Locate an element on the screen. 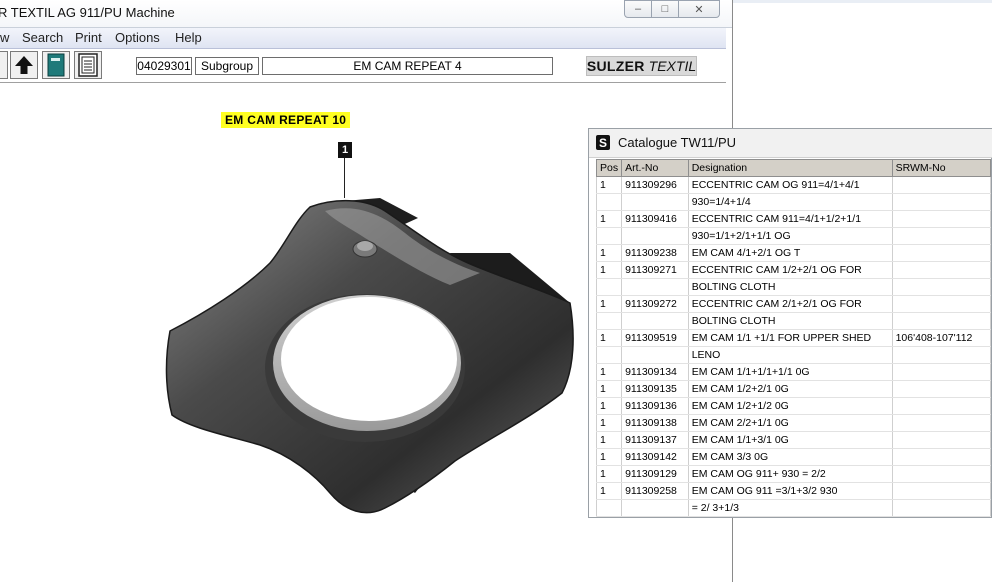  table-row: 1 911309272 ECCENTRIC CAM 2/1+2/1 OG FOR is located at coordinates (793, 304).